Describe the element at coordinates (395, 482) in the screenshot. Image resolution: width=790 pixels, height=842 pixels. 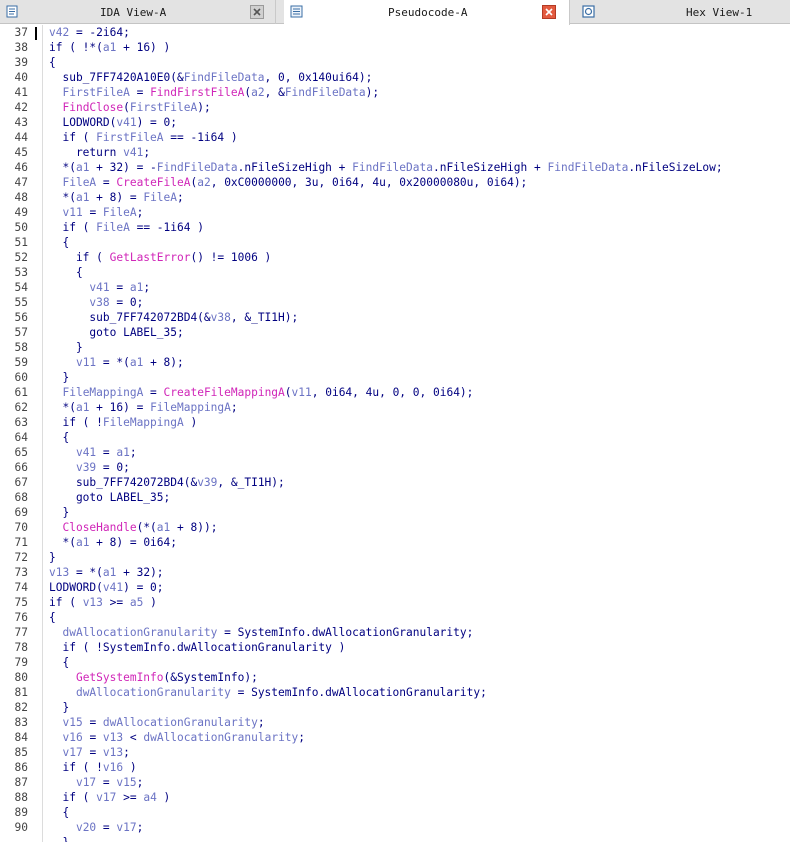
I see `code-line: 67 sub_7FF742072BD4(&v39, &_TI1H);` at that location.